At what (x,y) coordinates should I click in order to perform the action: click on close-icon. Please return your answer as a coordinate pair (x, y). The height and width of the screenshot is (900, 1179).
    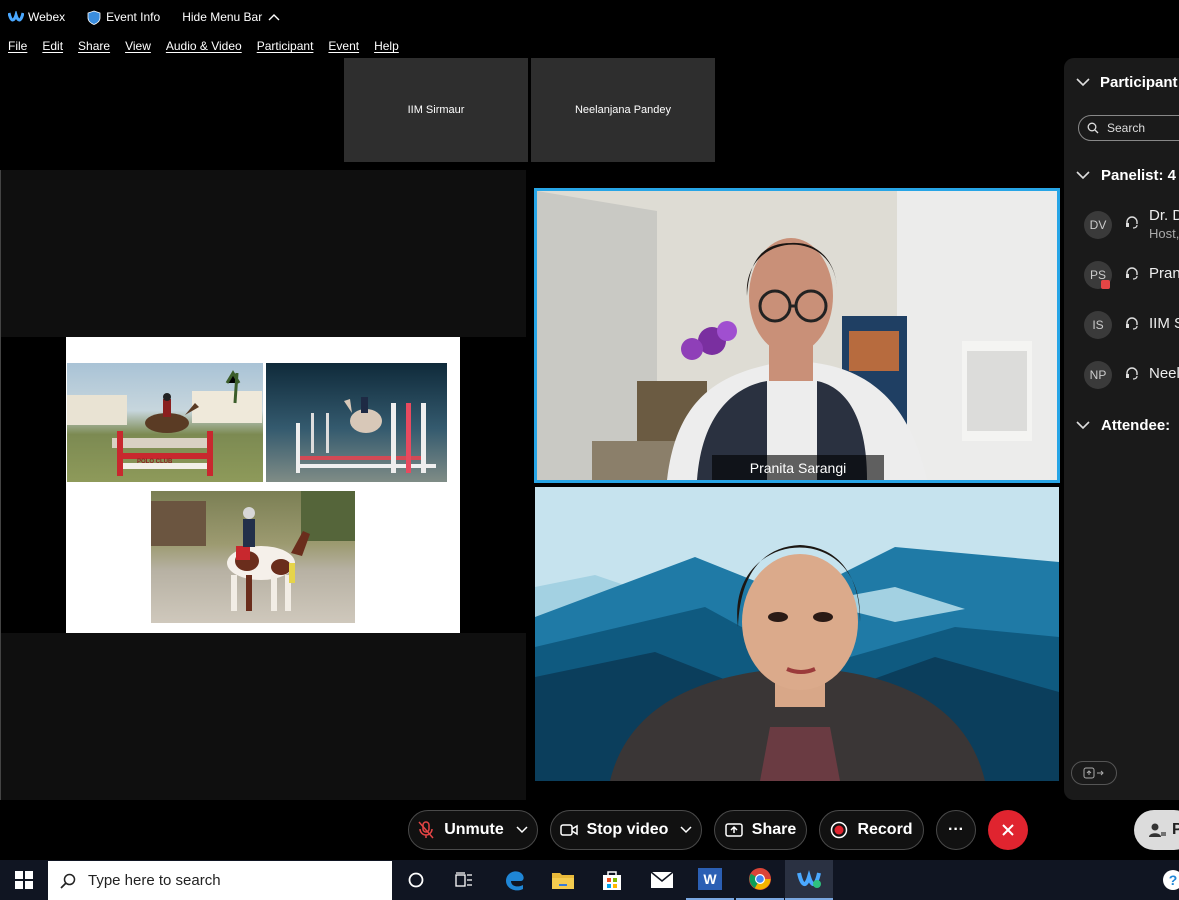
    Looking at the image, I should click on (1008, 830).